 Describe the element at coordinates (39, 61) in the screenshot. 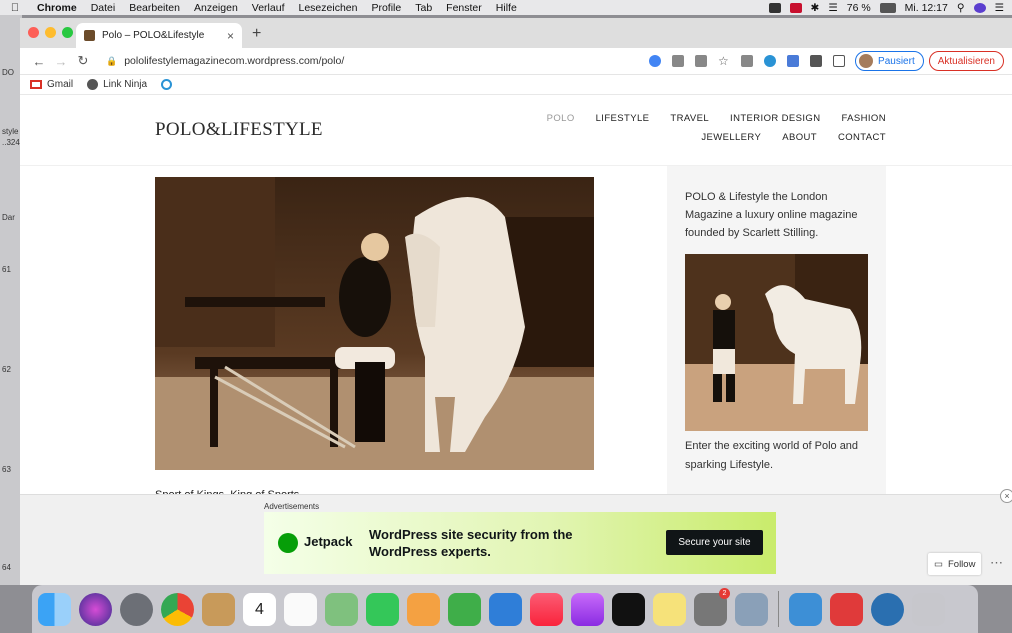

I see `back-icon: ←` at that location.